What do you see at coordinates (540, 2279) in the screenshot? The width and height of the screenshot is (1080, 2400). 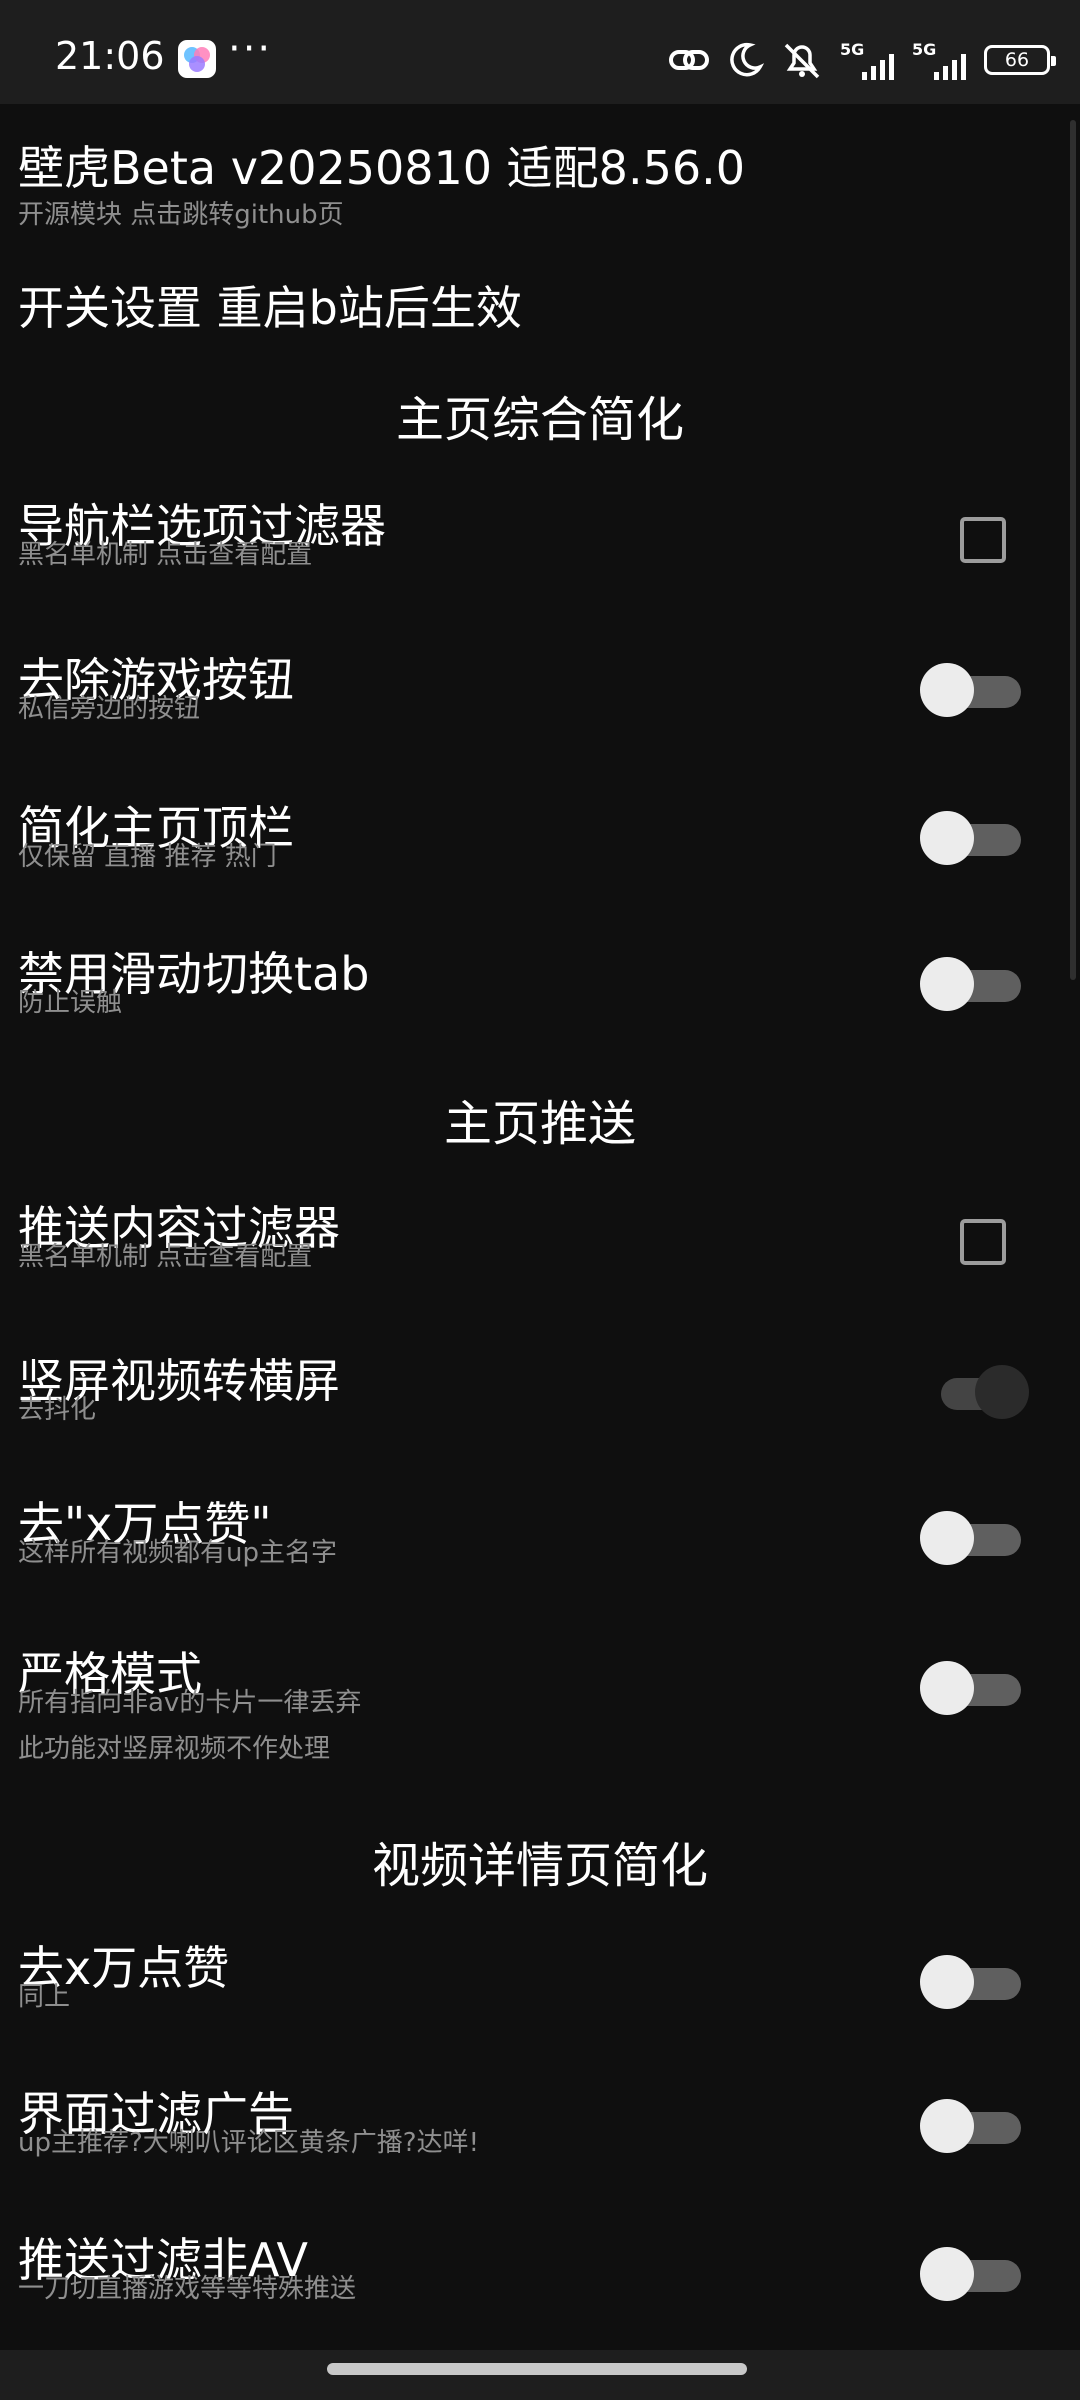 I see `setting-feed-filter-non-av: 推送过滤非AV 一刀切直播游戏等等特殊推送` at bounding box center [540, 2279].